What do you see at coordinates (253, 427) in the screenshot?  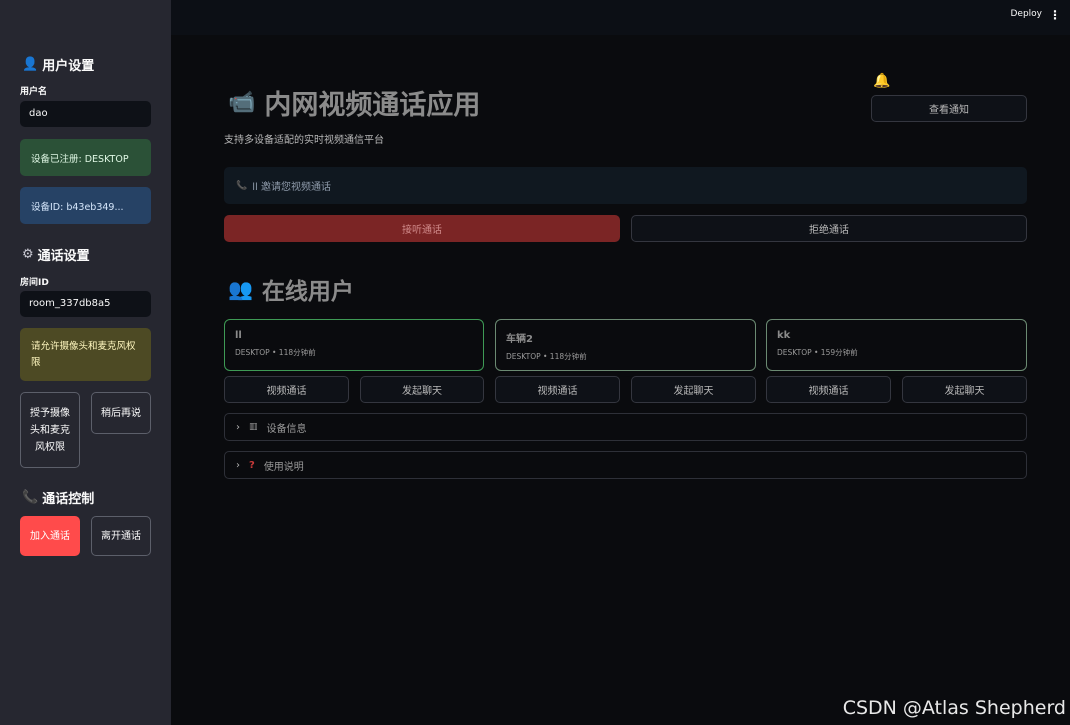 I see `memo-icon: ▥` at bounding box center [253, 427].